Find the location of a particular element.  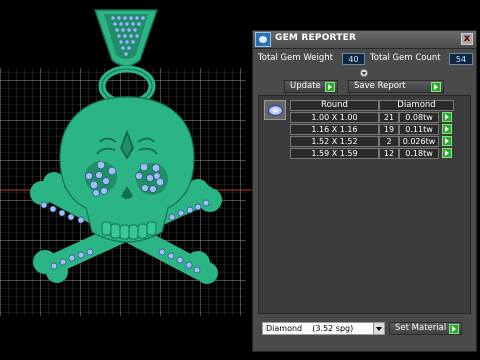

total-gem-weight-label: Total Gem Weight is located at coordinates (295, 58).